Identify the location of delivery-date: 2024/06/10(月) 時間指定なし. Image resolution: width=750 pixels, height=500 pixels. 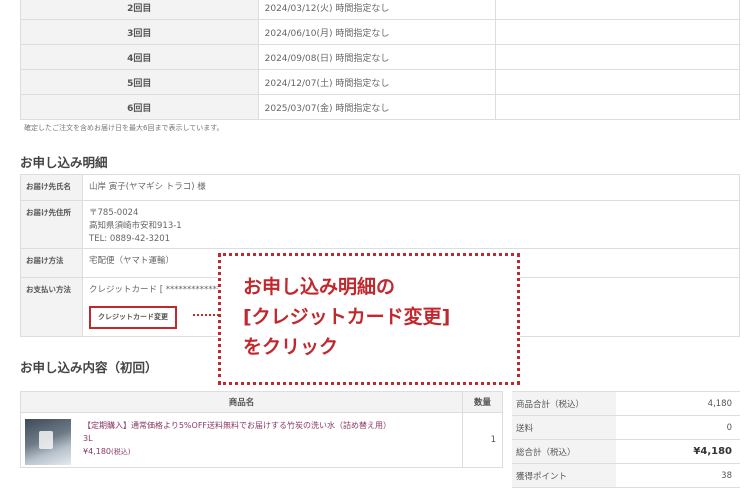
(377, 32).